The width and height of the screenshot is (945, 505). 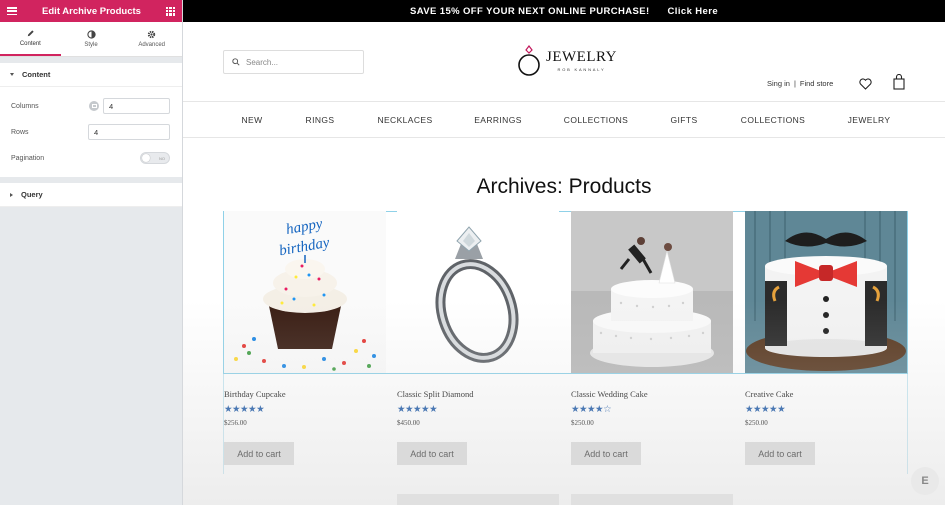 What do you see at coordinates (236, 62) in the screenshot?
I see `search-icon` at bounding box center [236, 62].